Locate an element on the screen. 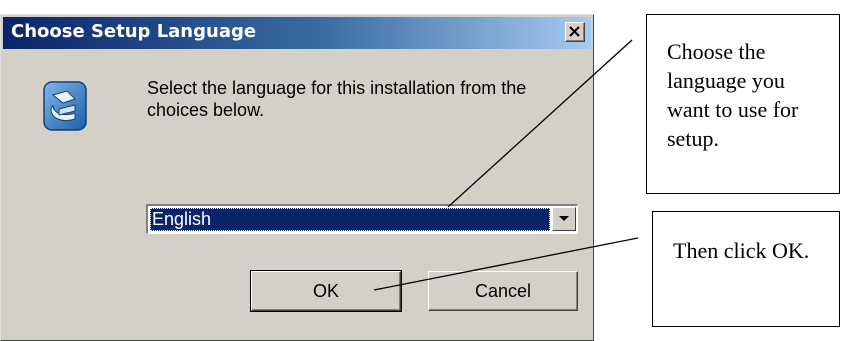 The width and height of the screenshot is (842, 341). leader-line-ok is located at coordinates (506, 264).